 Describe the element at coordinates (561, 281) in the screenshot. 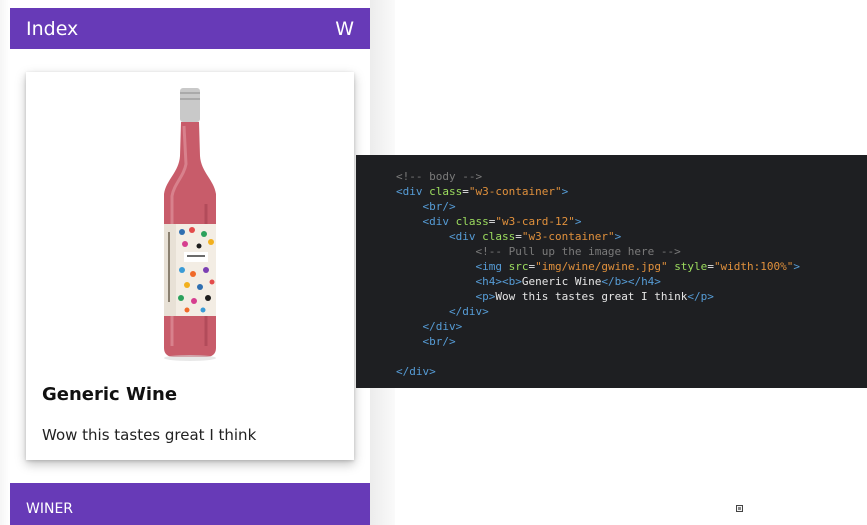

I see `code-token: Generic Wine` at that location.